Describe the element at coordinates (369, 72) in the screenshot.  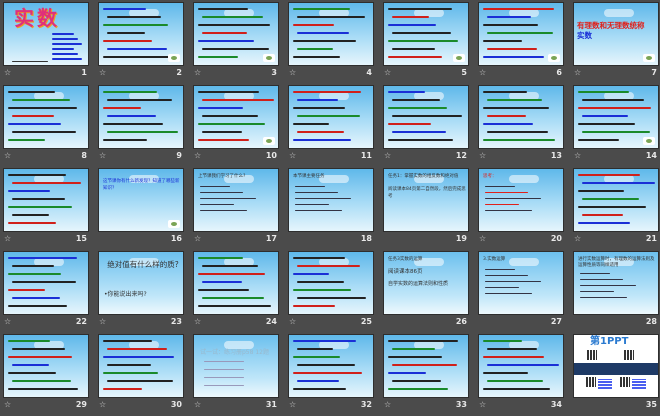
I see `slide-number: 4` at that location.